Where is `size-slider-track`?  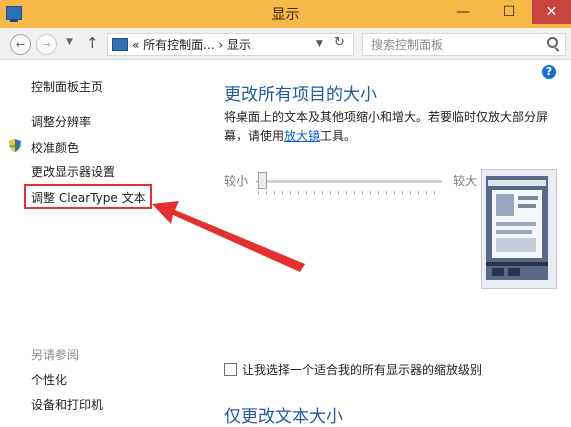
size-slider-track is located at coordinates (349, 181).